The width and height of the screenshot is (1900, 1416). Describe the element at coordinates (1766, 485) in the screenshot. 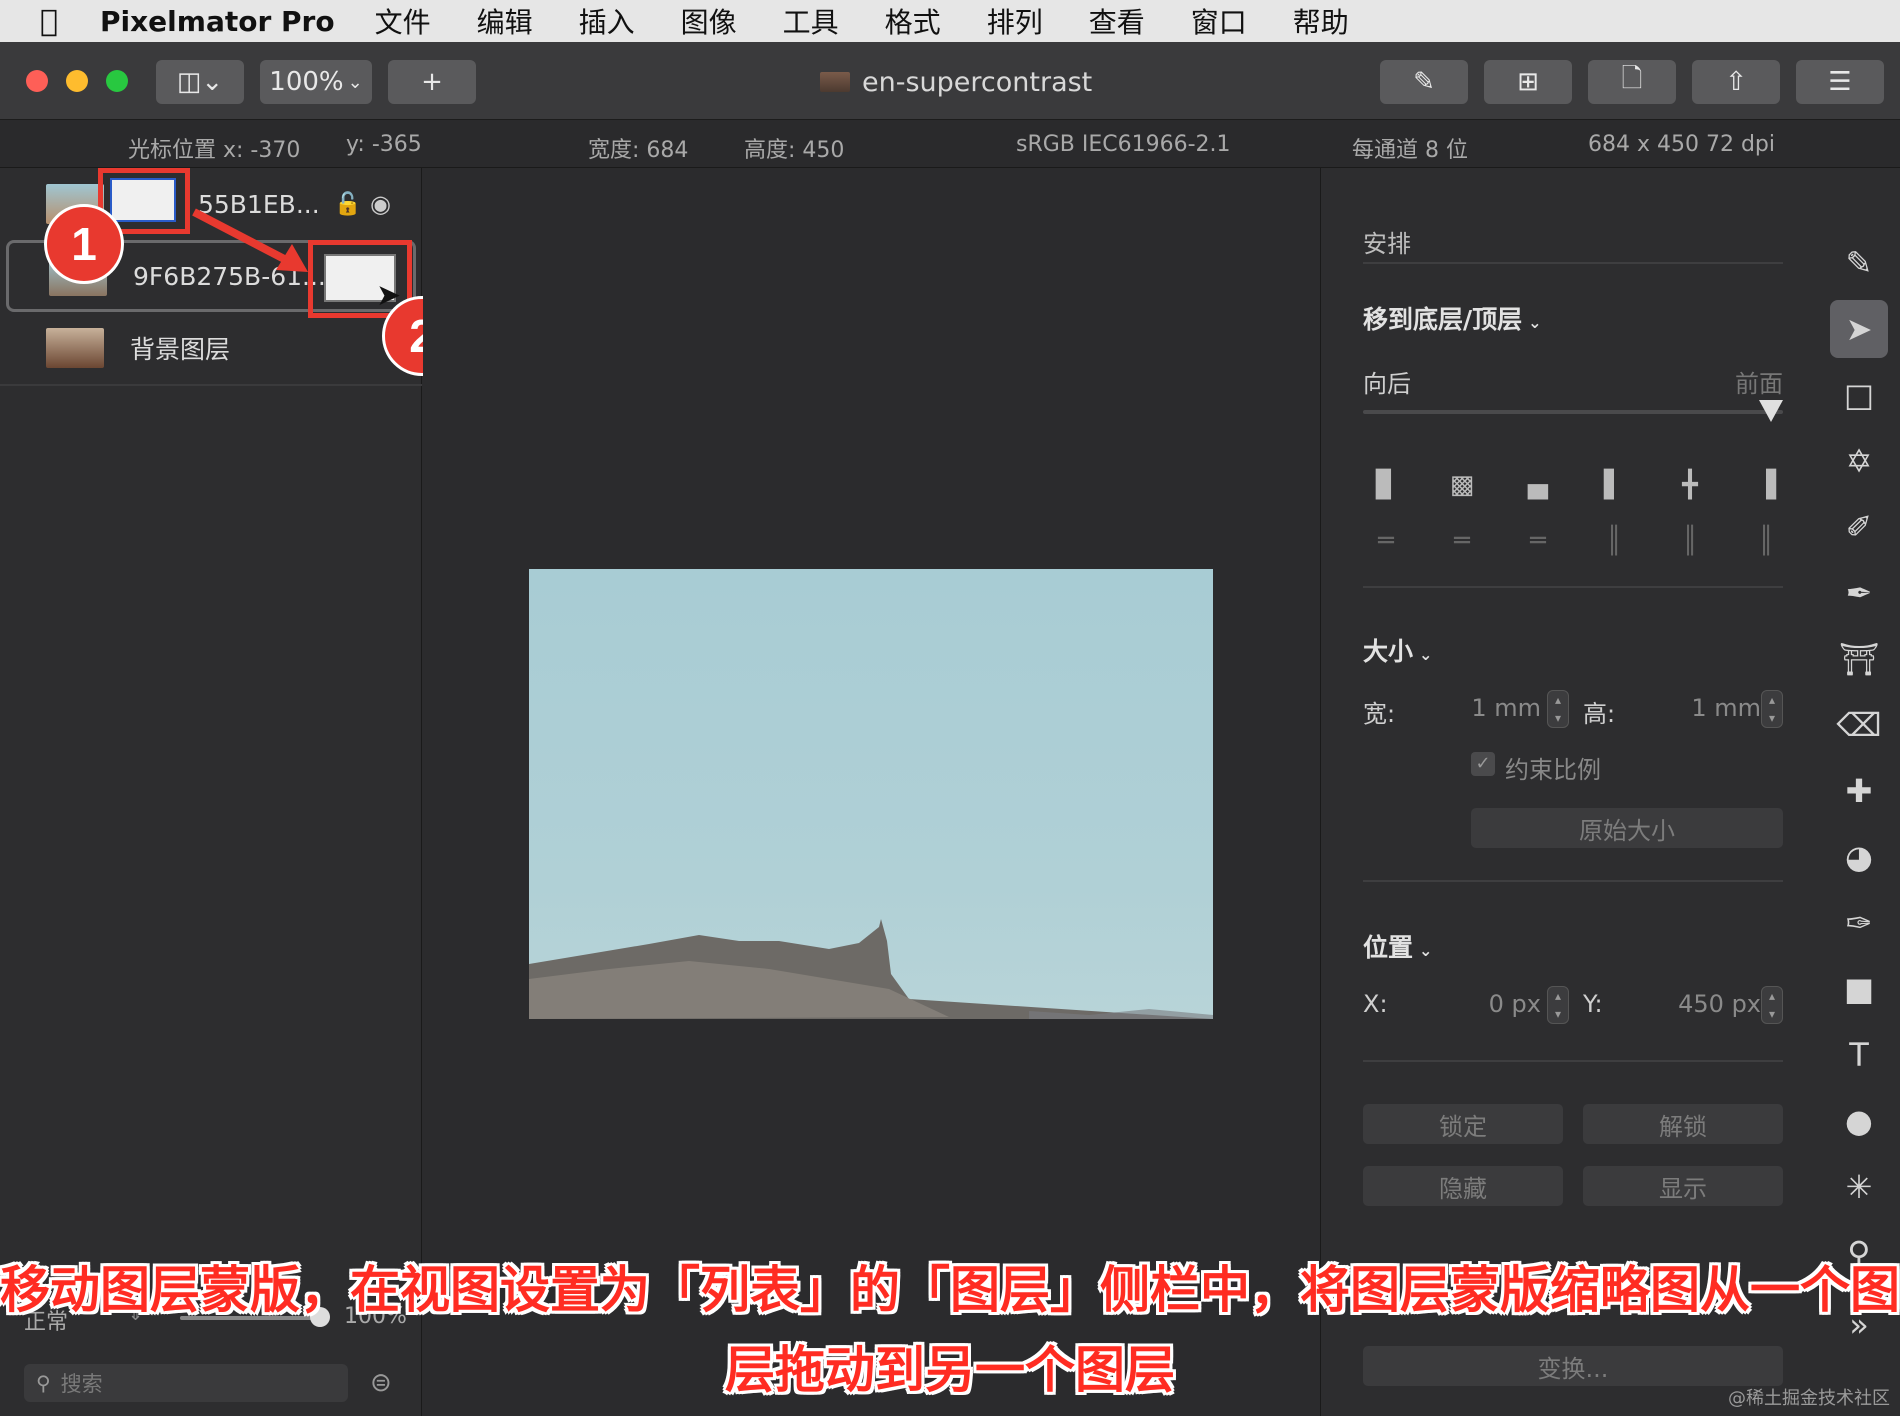

I see `align-right-icon: ▐` at that location.